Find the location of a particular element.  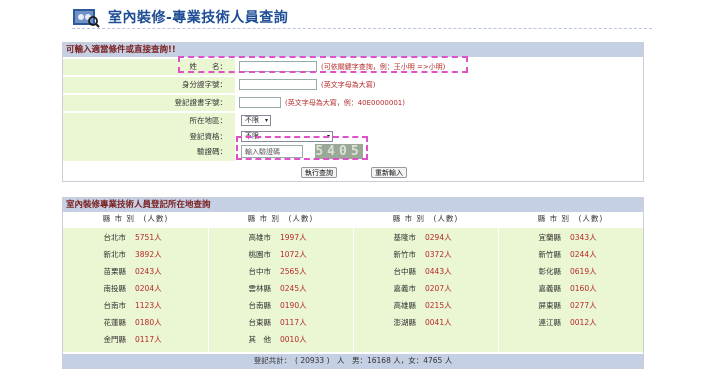

city-count: 0294人 is located at coordinates (438, 237).